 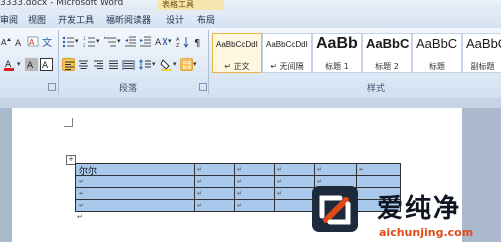 I want to click on tab-review: 审阅, so click(x=9, y=19).